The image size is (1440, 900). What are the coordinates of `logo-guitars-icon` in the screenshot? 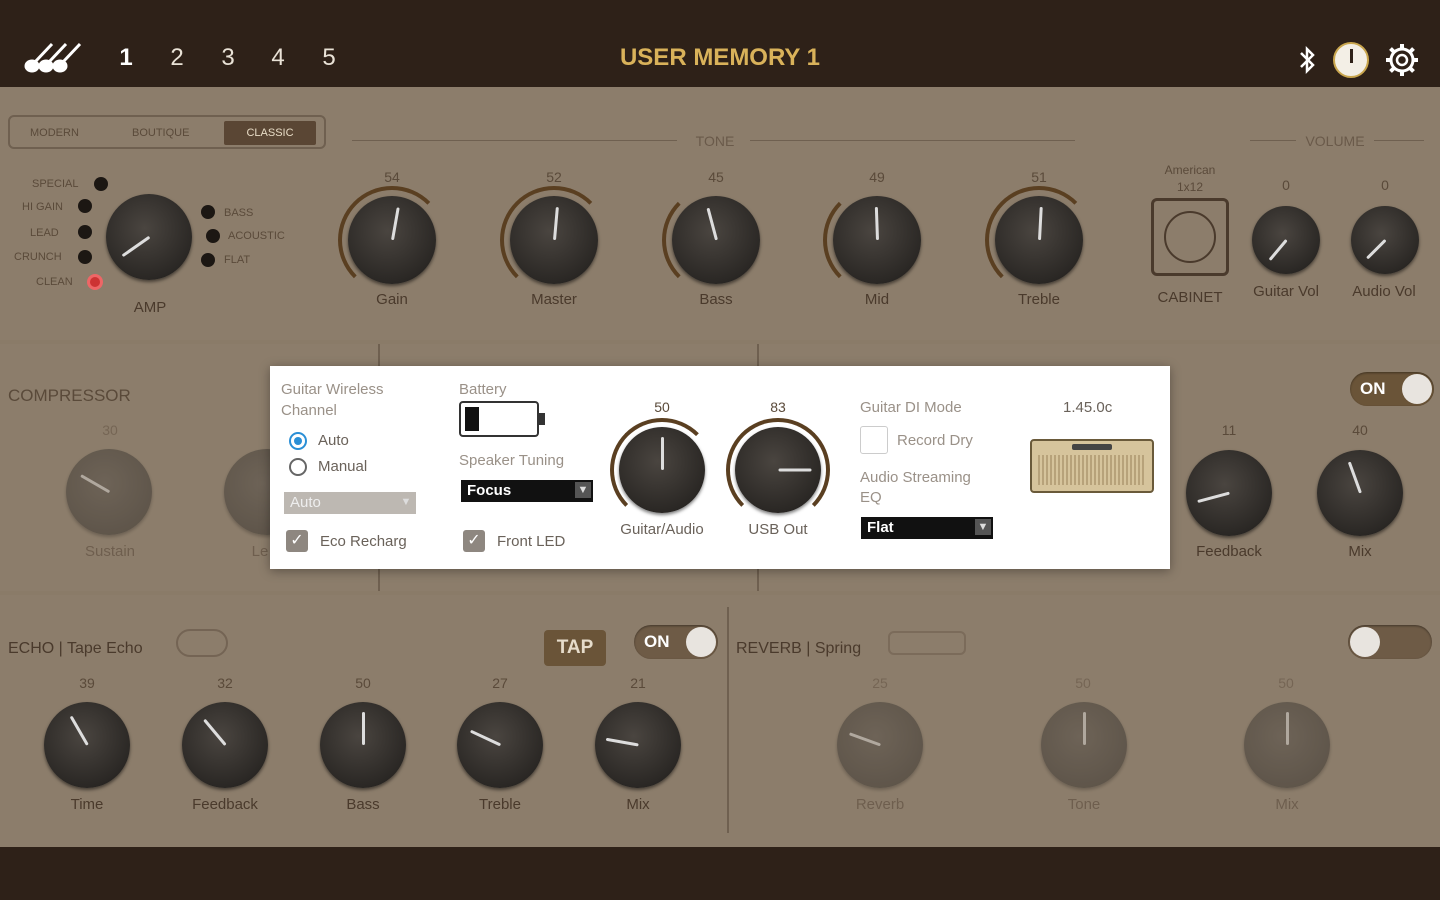 It's located at (53, 57).